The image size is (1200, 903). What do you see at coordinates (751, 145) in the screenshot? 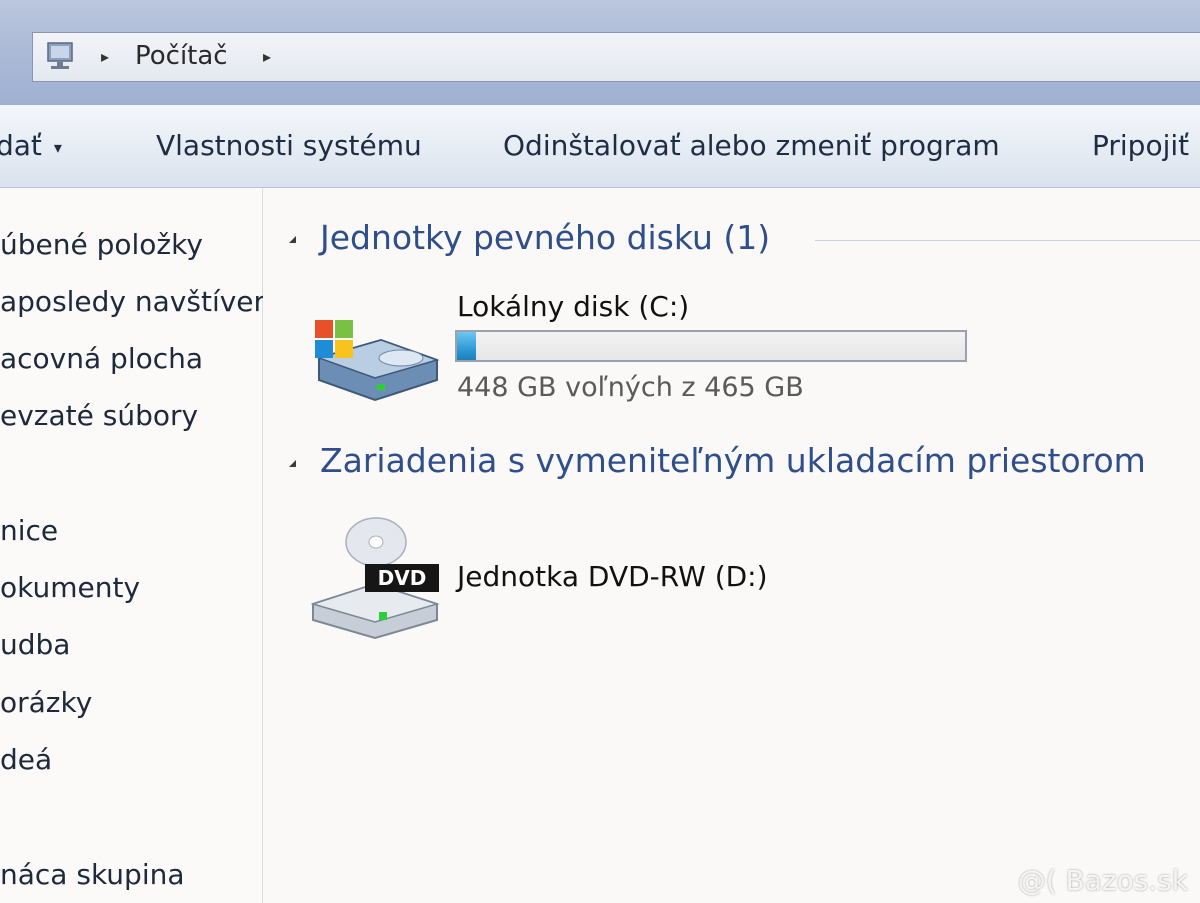
I see `toolbar-uninstall-program-button: Odinštalovať alebo zmeniť program` at bounding box center [751, 145].